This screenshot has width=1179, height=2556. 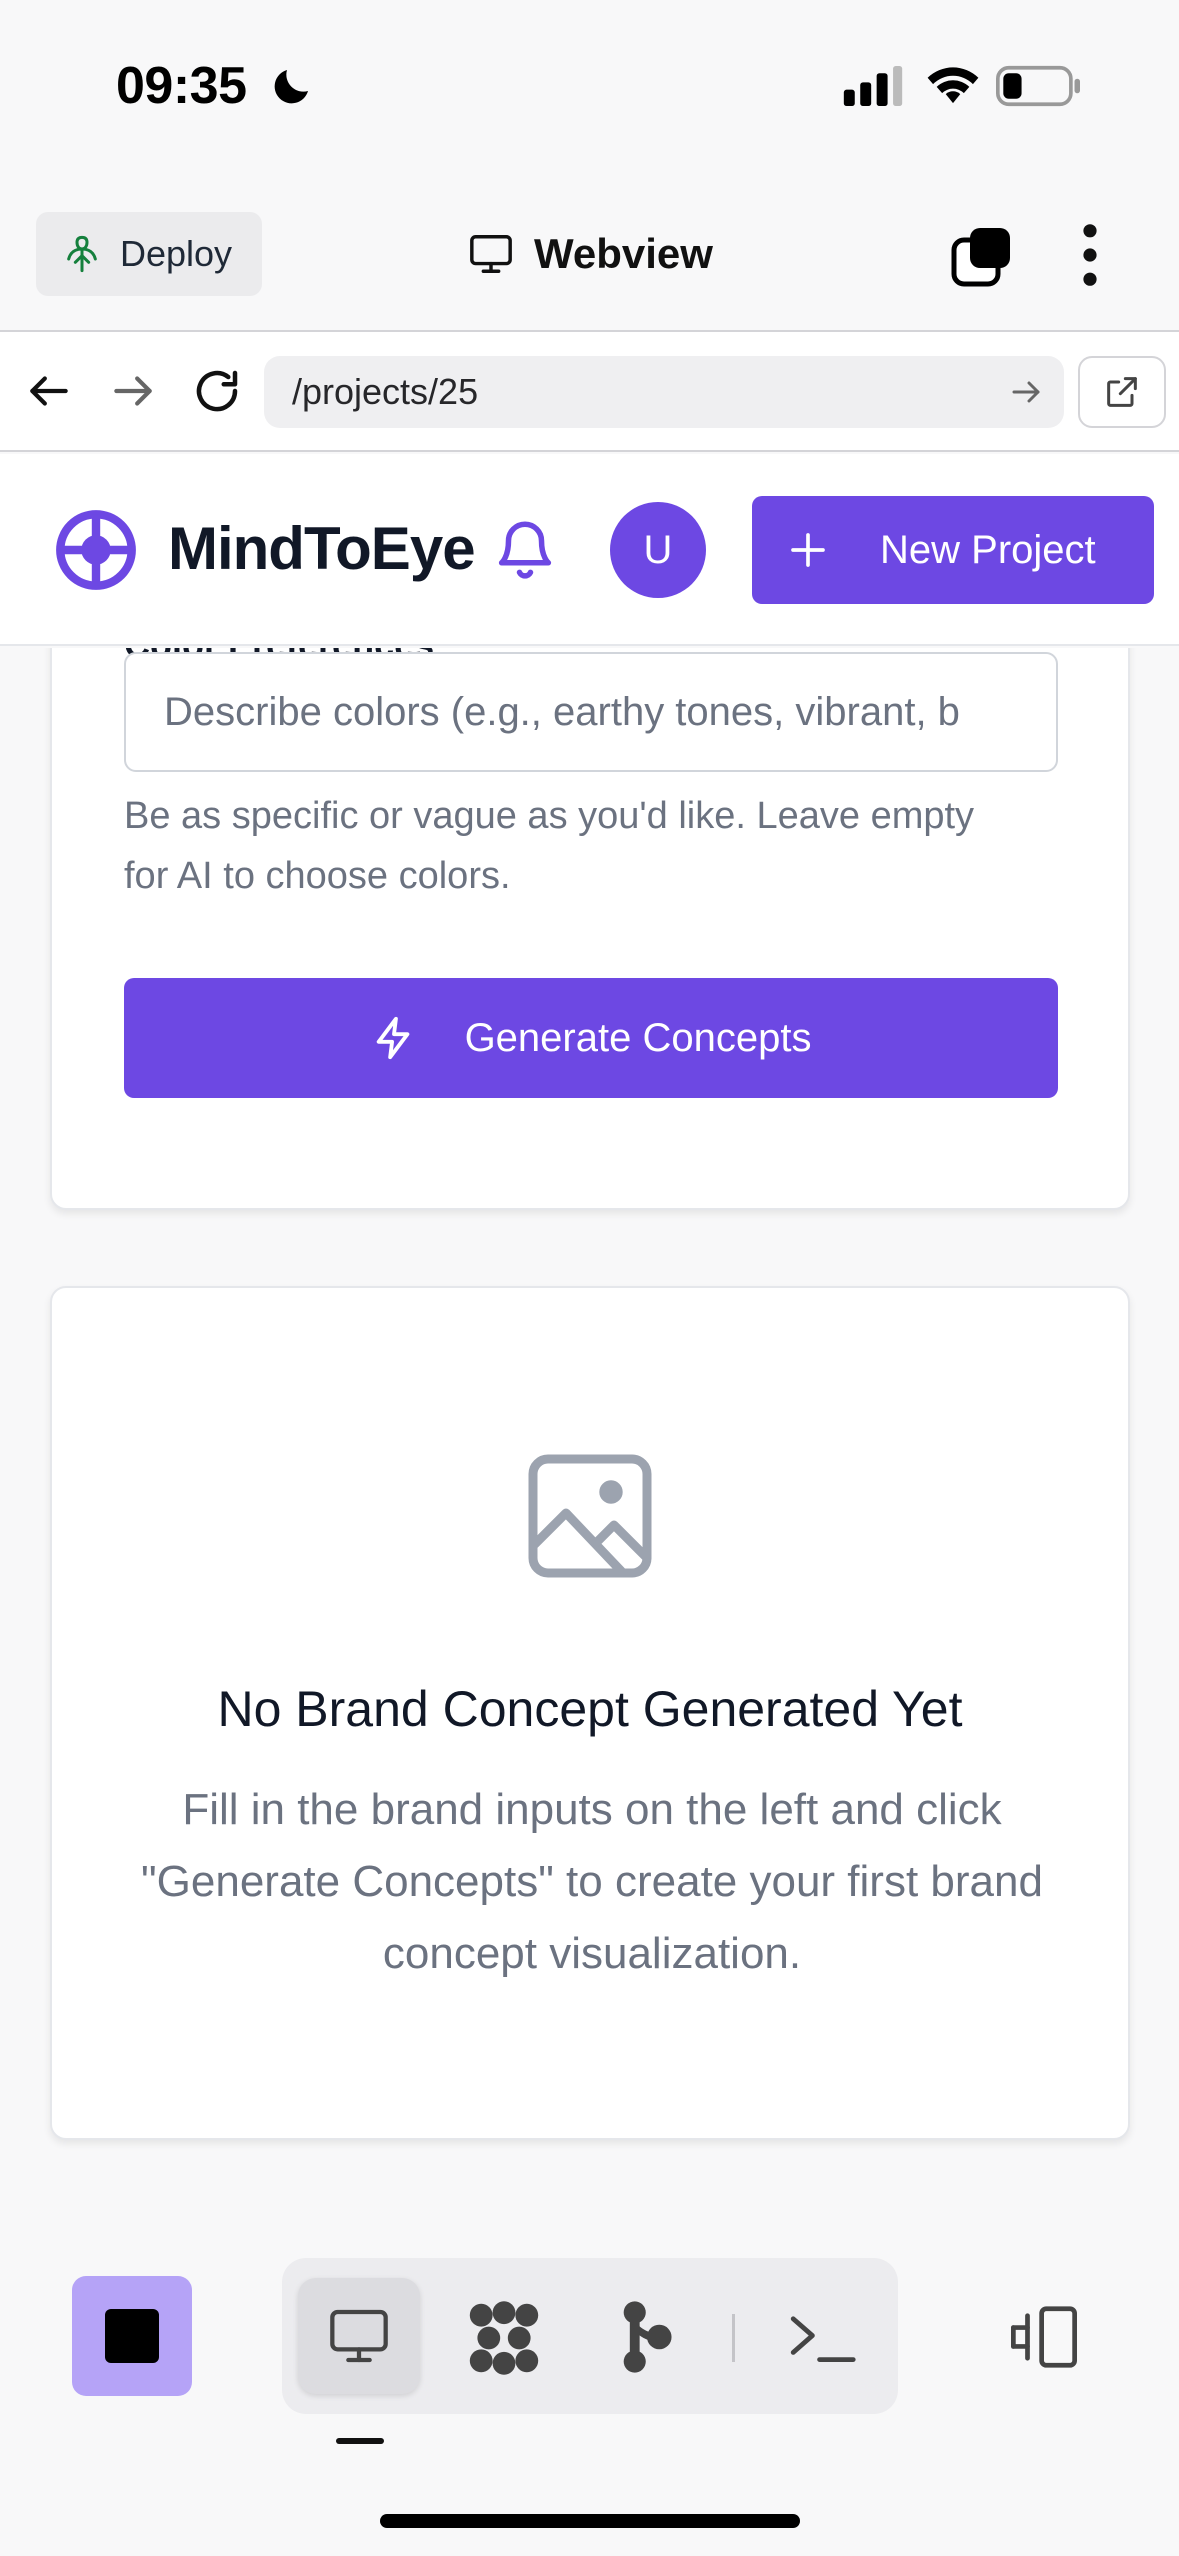 I want to click on moon-icon, so click(x=291, y=87).